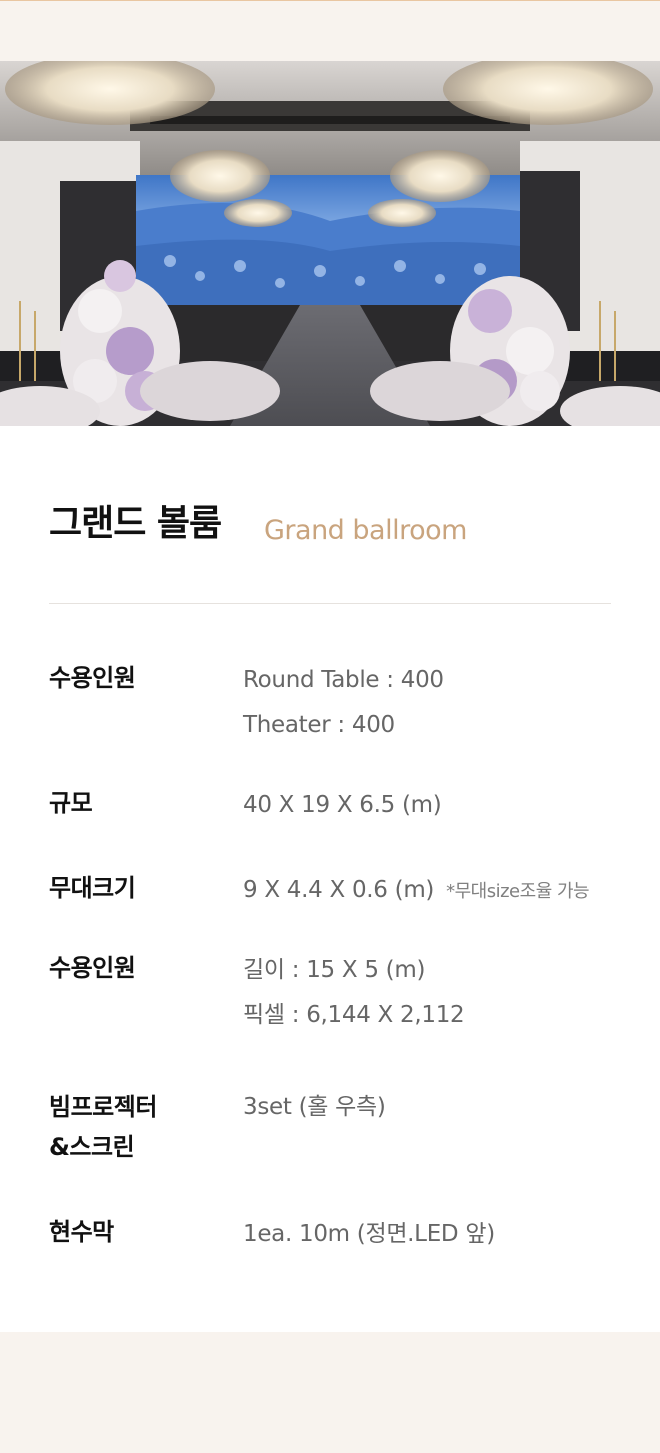  I want to click on spec-value-line: 9 X 4.4 X 0.6 (m), so click(339, 890).